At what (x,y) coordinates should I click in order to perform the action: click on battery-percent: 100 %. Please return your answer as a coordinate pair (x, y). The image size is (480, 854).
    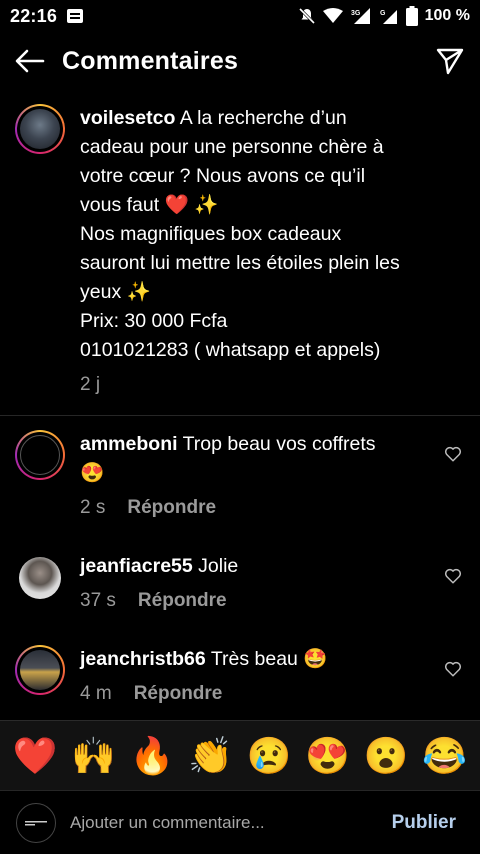
    Looking at the image, I should click on (447, 15).